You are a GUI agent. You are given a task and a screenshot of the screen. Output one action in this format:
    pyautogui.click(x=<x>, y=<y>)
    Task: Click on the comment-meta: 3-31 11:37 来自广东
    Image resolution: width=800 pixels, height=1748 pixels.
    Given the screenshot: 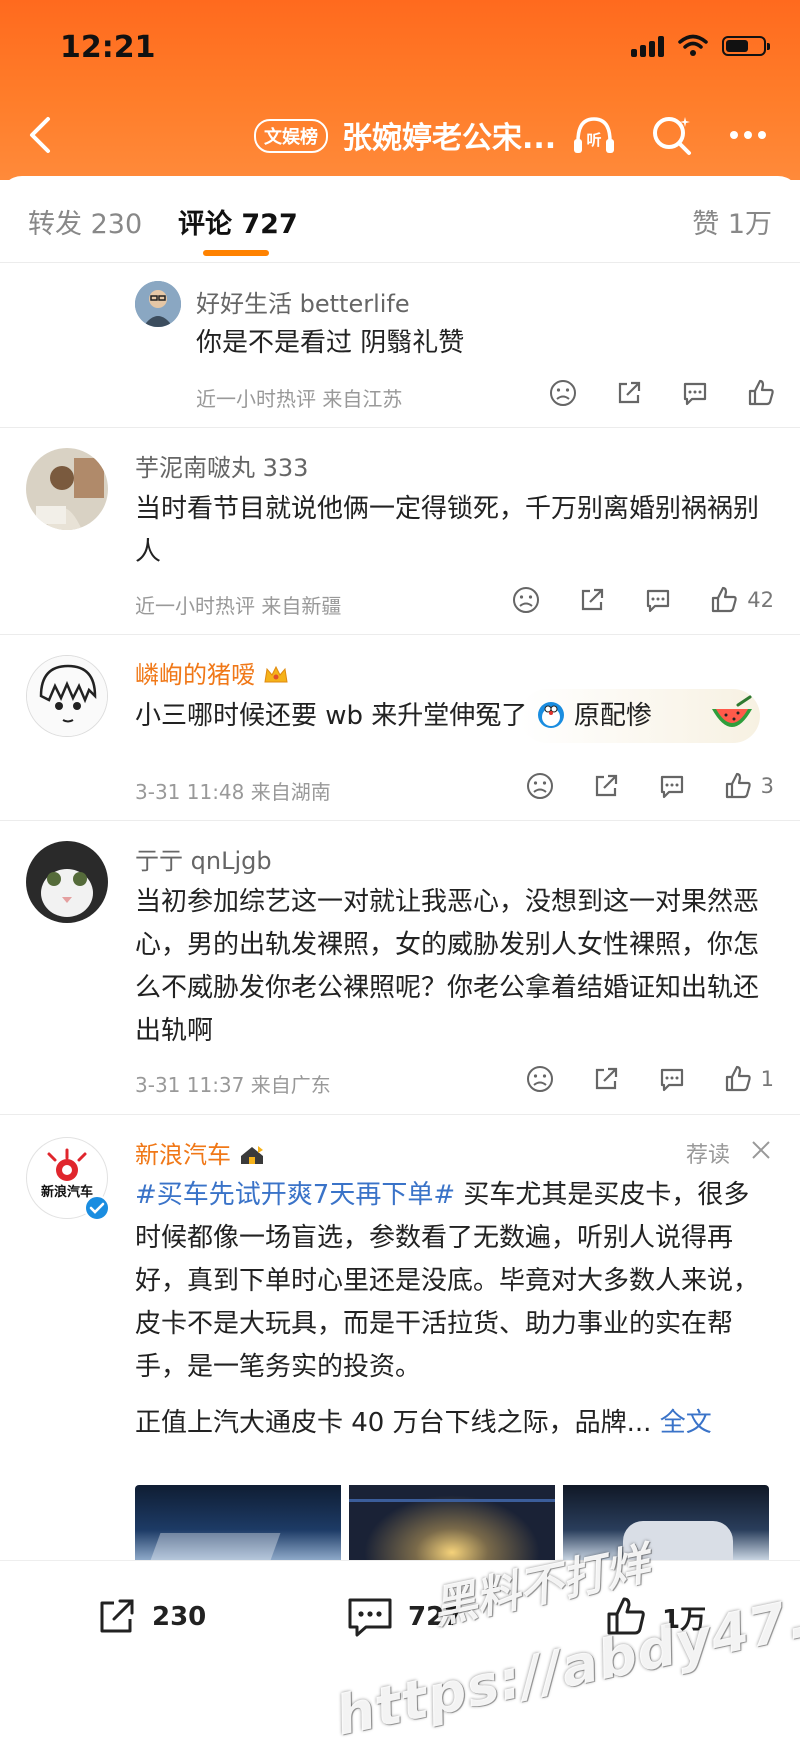 What is the action you would take?
    pyautogui.click(x=233, y=1085)
    